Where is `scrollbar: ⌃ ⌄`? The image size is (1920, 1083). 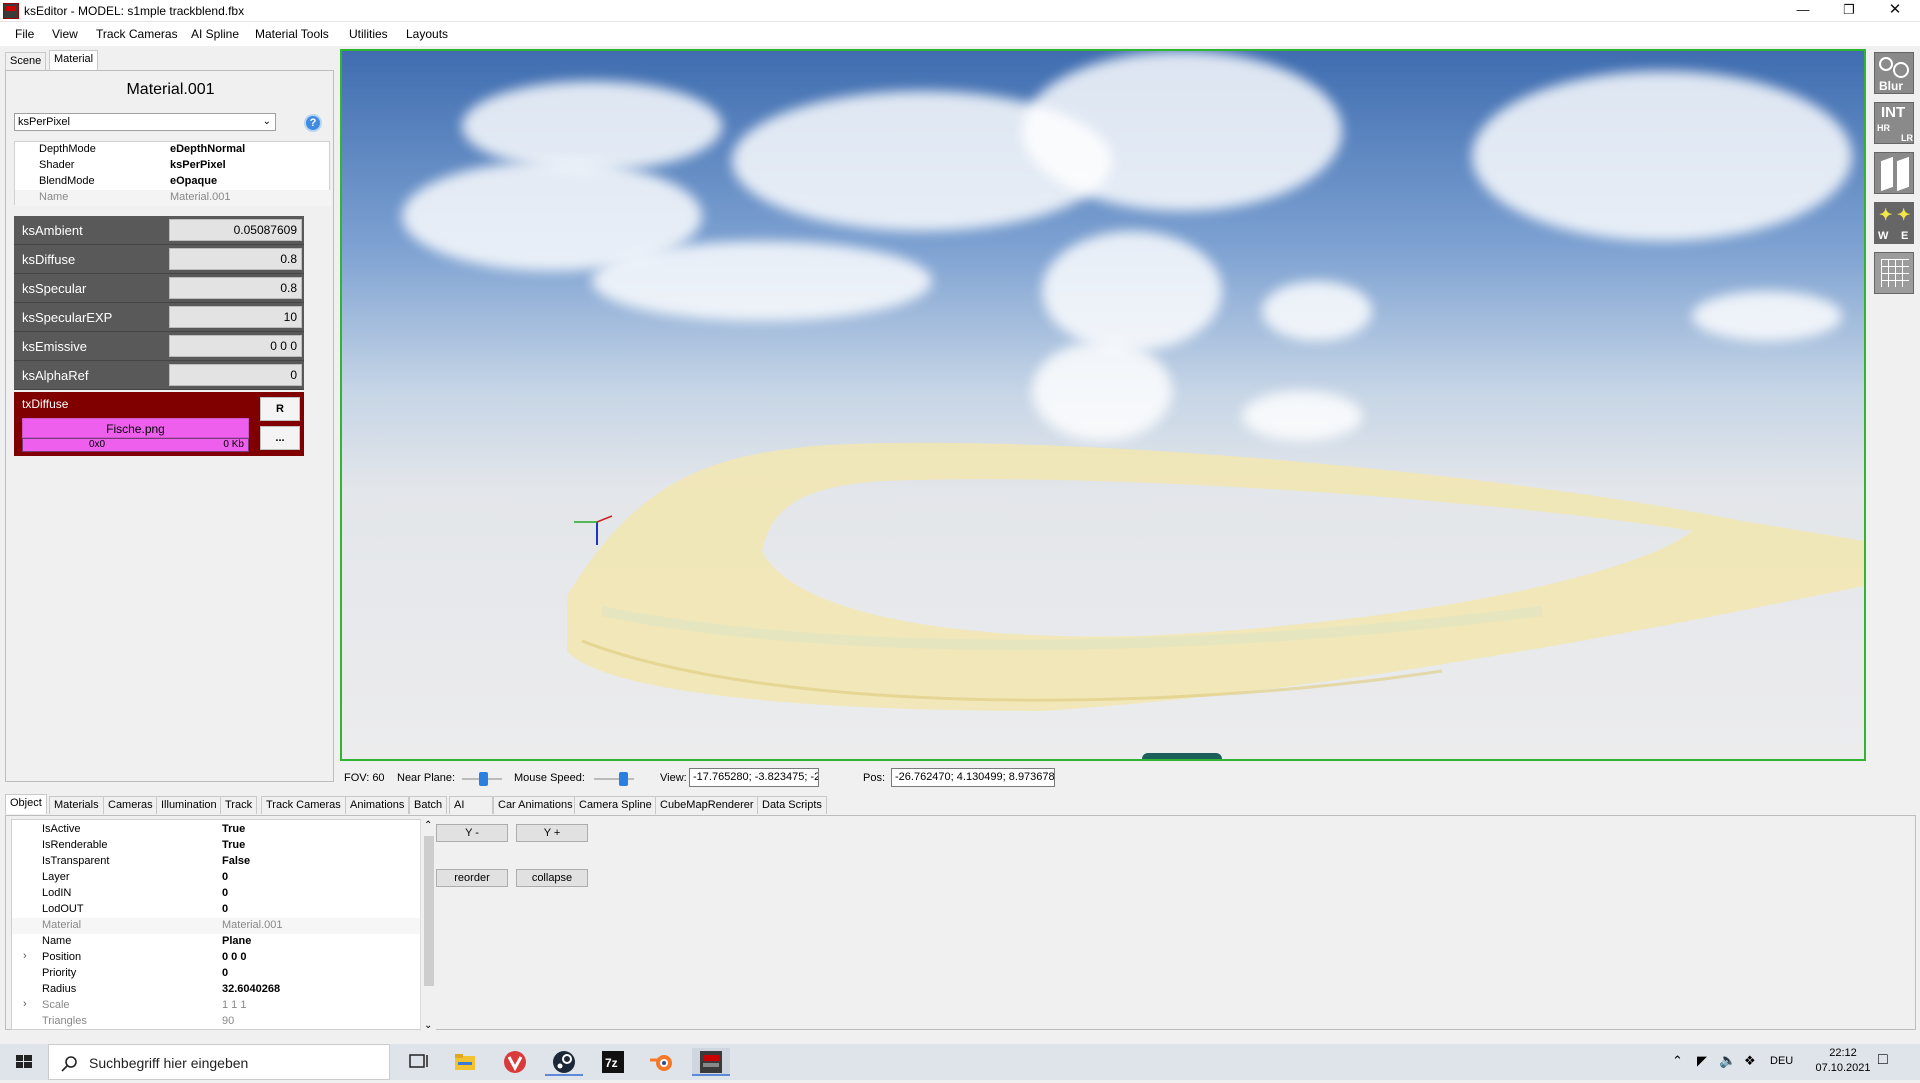 scrollbar: ⌃ ⌄ is located at coordinates (428, 925).